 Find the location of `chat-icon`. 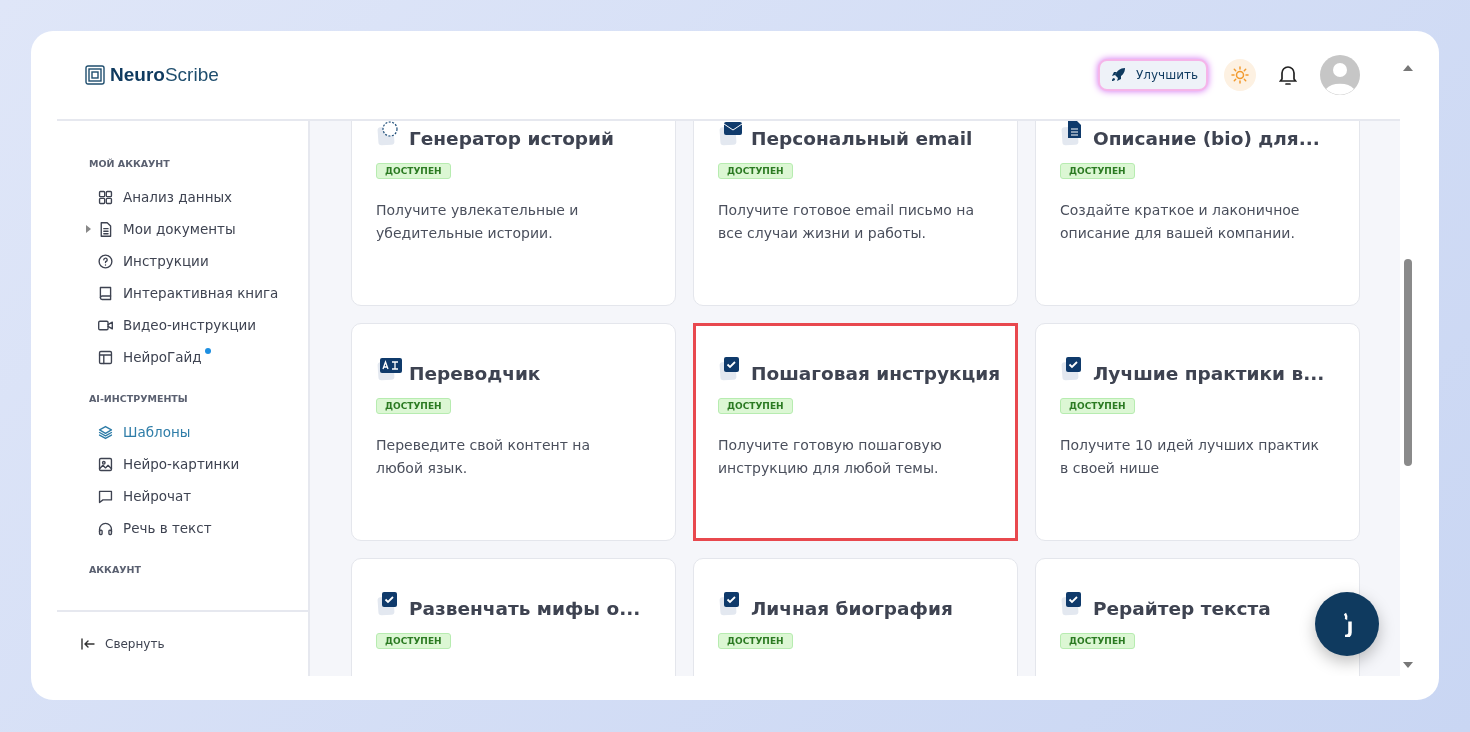

chat-icon is located at coordinates (1347, 624).